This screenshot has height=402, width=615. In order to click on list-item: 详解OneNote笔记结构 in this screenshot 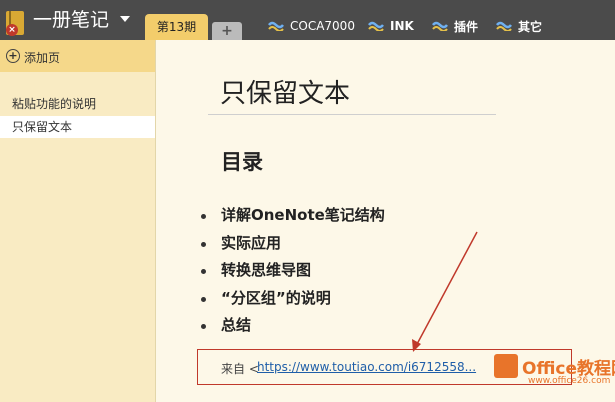, I will do `click(293, 216)`.